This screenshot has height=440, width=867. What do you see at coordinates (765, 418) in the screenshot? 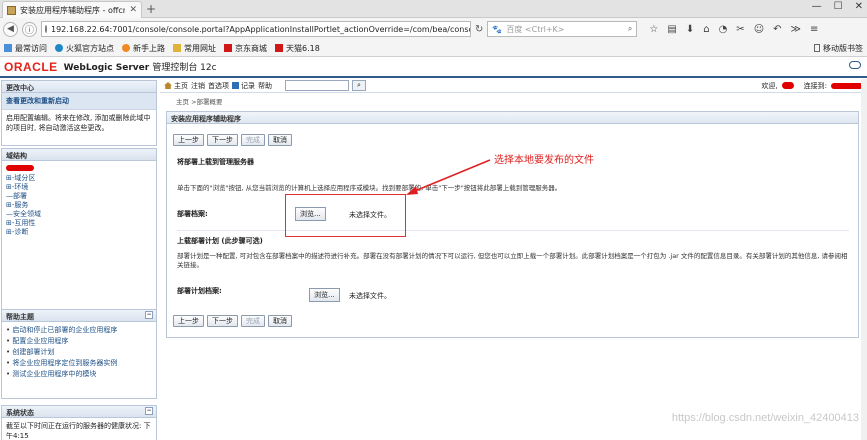
I see `watermark: https://blog.csdn.net/weixin_42400413` at bounding box center [765, 418].